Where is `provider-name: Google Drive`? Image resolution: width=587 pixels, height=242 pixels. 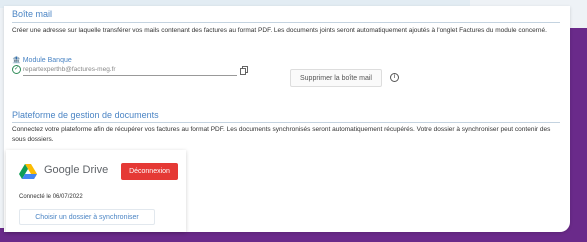
provider-name: Google Drive is located at coordinates (76, 170).